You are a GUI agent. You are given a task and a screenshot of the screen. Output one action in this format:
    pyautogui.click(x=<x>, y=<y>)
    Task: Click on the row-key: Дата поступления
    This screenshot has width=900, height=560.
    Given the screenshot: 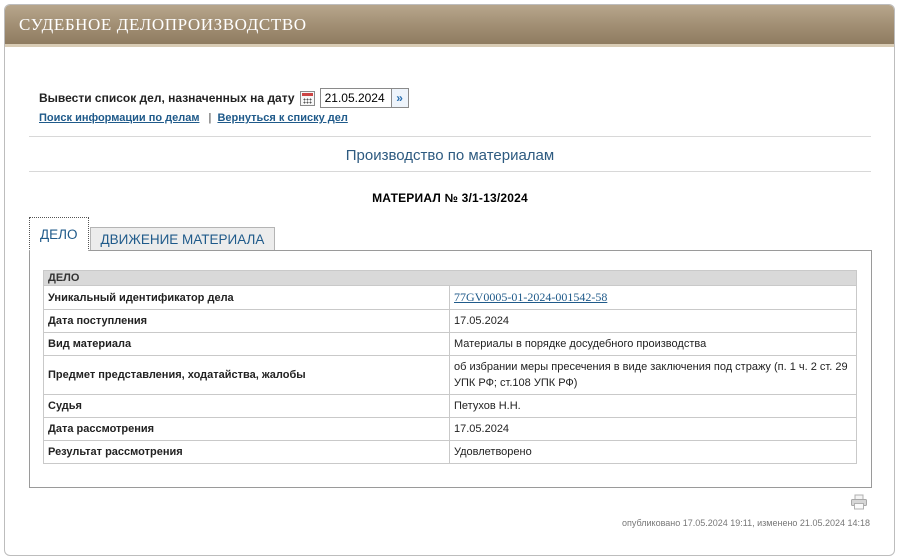 What is the action you would take?
    pyautogui.click(x=246, y=321)
    